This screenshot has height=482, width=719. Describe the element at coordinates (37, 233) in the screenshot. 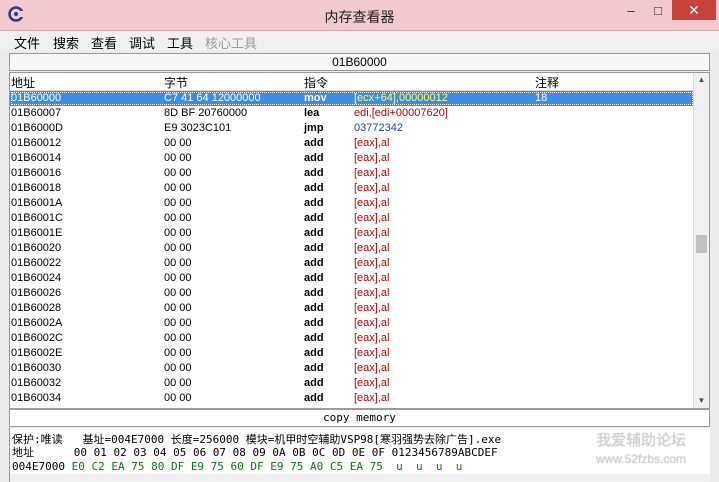

I see `row-address: 01B6001E` at that location.